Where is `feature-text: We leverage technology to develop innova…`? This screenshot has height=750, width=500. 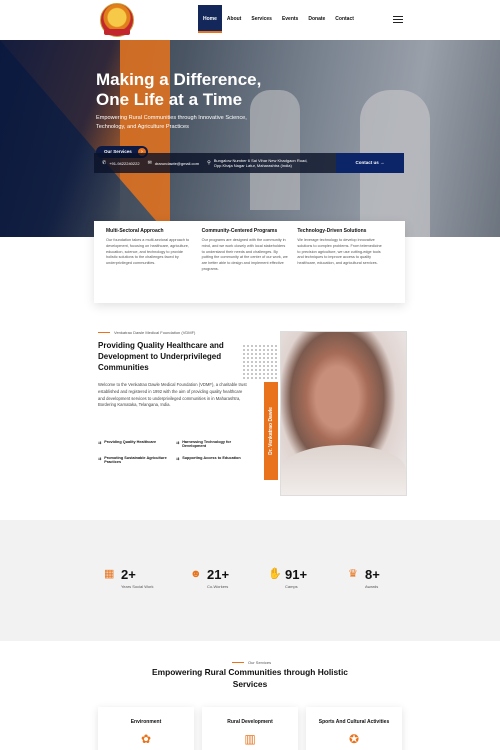 feature-text: We leverage technology to develop innova… is located at coordinates (339, 252).